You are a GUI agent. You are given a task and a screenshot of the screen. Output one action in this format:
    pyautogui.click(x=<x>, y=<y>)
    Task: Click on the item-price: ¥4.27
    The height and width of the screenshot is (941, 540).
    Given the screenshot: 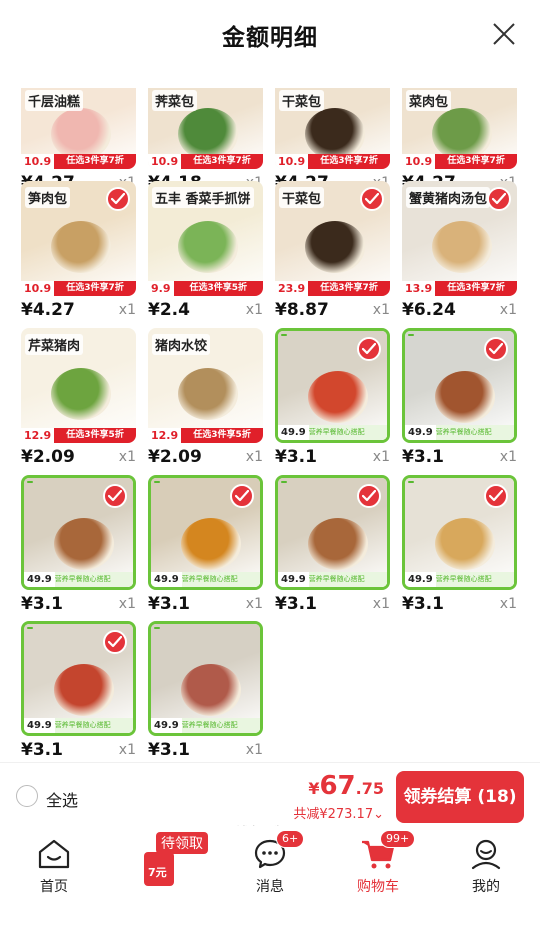 What is the action you would take?
    pyautogui.click(x=48, y=310)
    